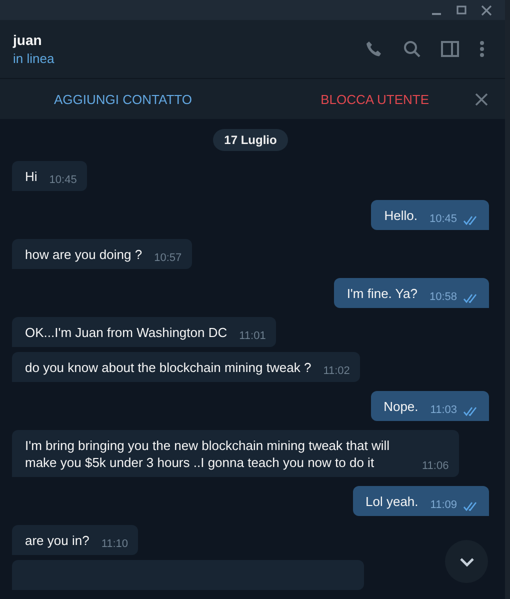 The height and width of the screenshot is (599, 510). Describe the element at coordinates (482, 49) in the screenshot. I see `more-icon` at that location.